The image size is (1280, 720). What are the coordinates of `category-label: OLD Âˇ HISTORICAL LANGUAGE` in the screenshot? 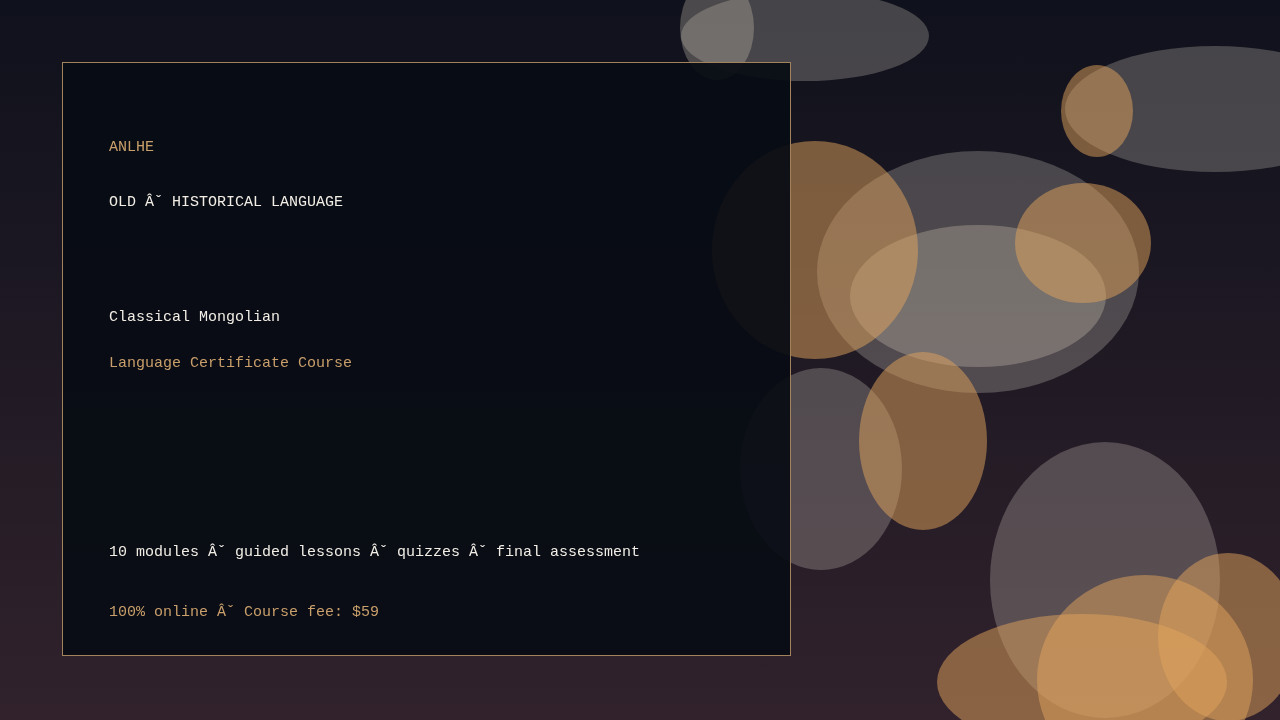 It's located at (226, 203).